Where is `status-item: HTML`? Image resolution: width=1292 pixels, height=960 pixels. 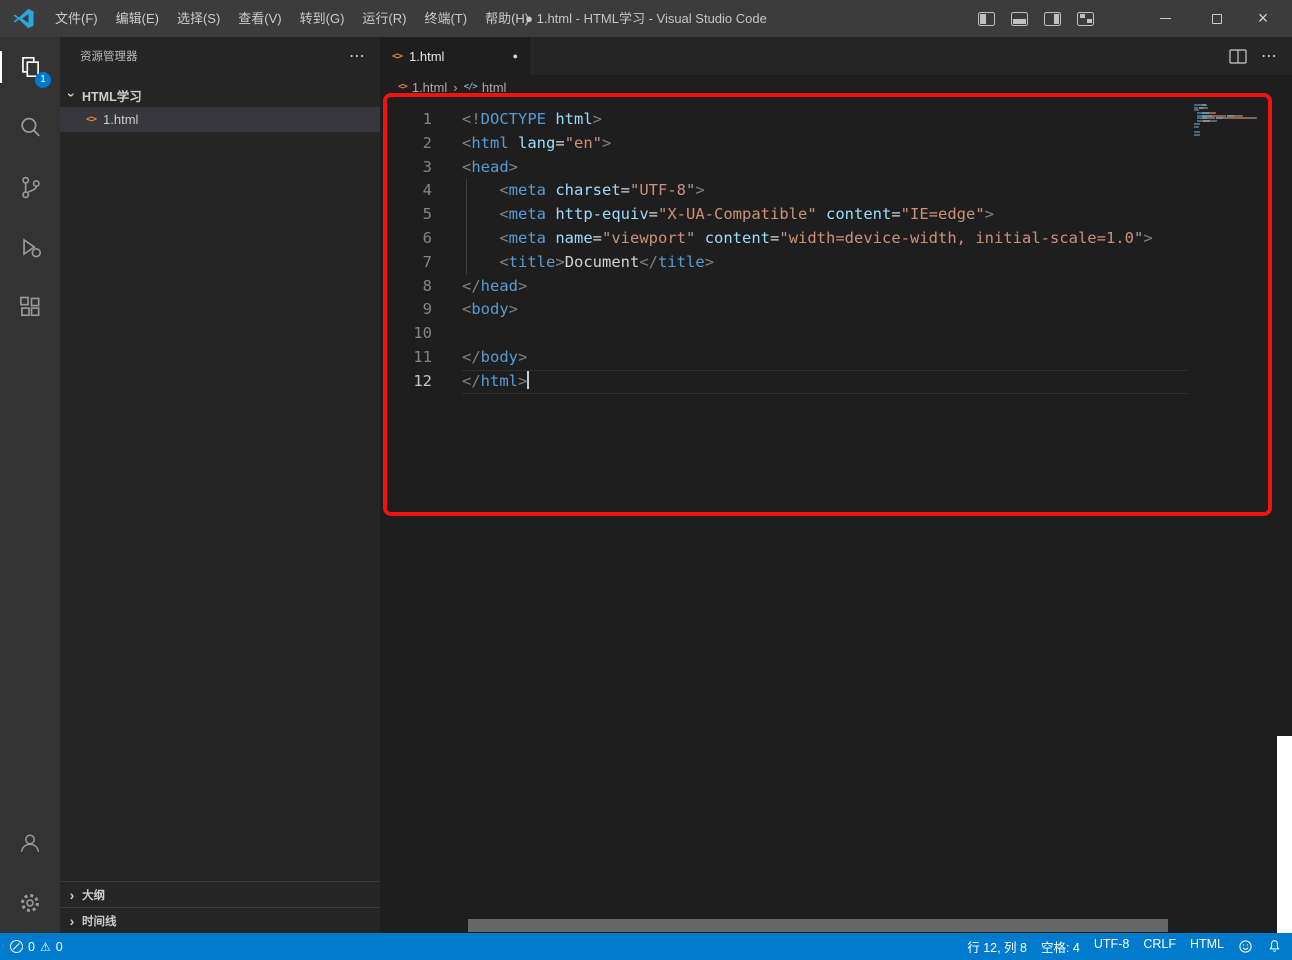 status-item: HTML is located at coordinates (1207, 946).